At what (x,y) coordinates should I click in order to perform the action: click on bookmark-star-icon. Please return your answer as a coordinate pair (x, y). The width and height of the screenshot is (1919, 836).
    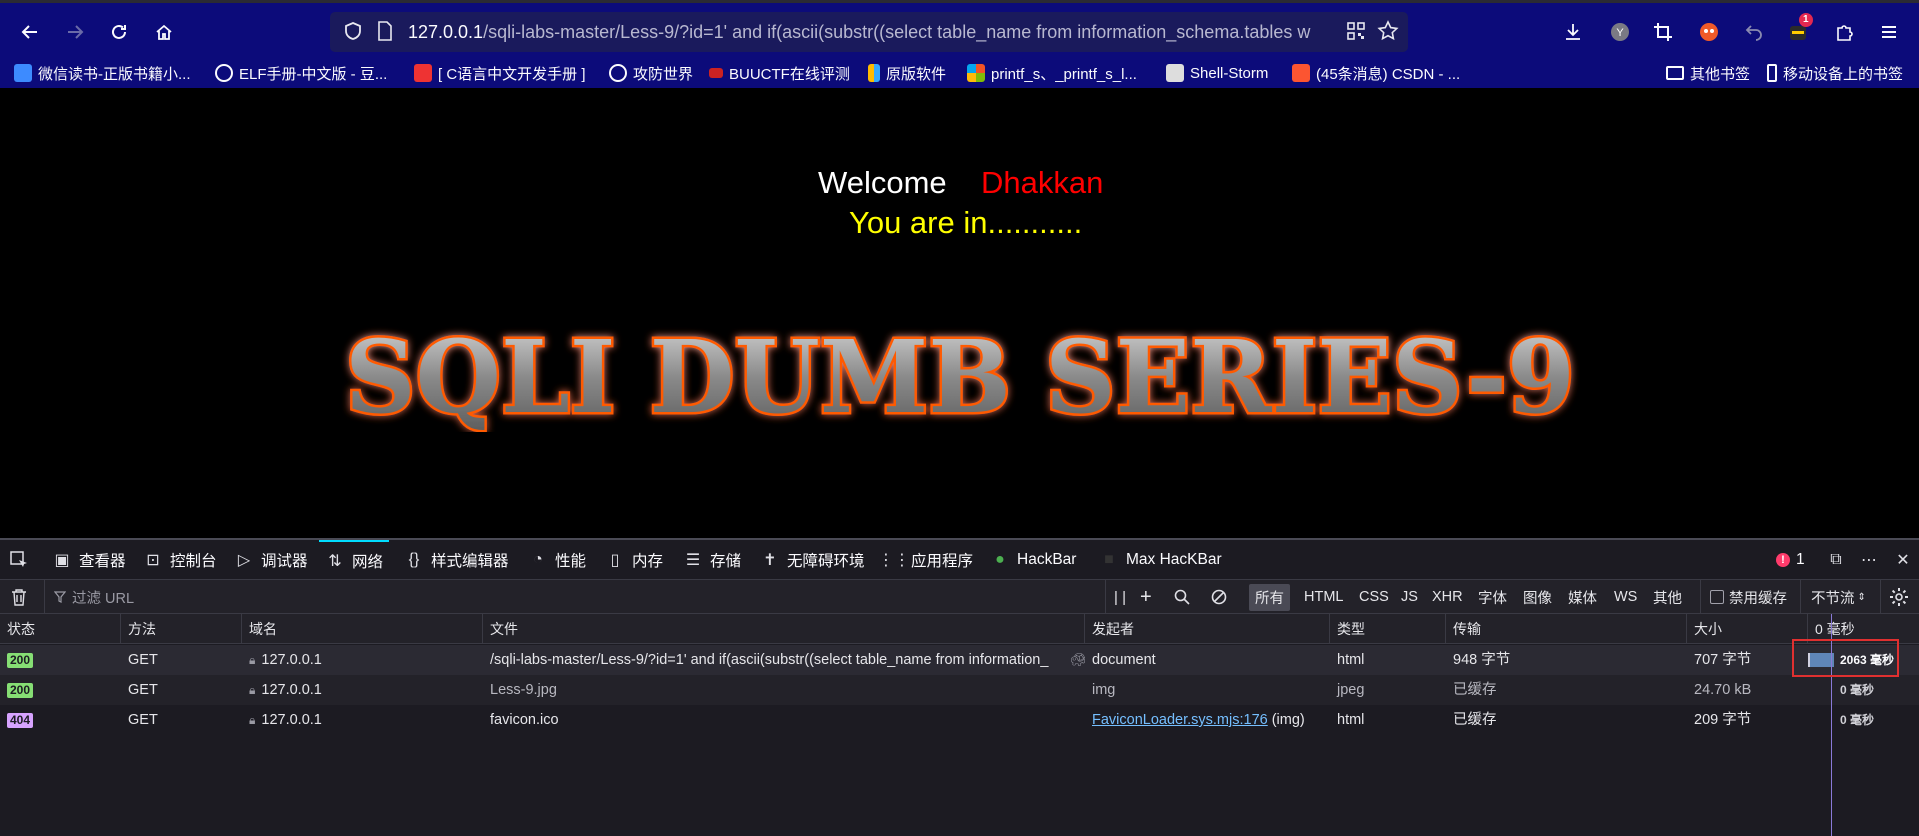
    Looking at the image, I should click on (1388, 31).